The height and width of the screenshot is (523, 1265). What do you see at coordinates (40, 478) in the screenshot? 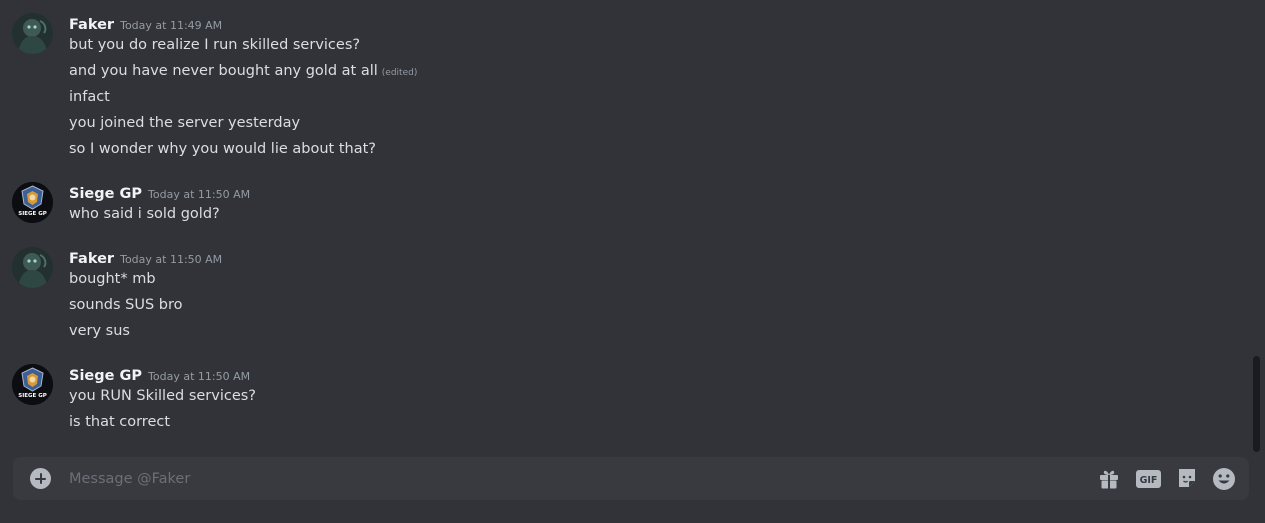
I see `plus-circle-icon` at bounding box center [40, 478].